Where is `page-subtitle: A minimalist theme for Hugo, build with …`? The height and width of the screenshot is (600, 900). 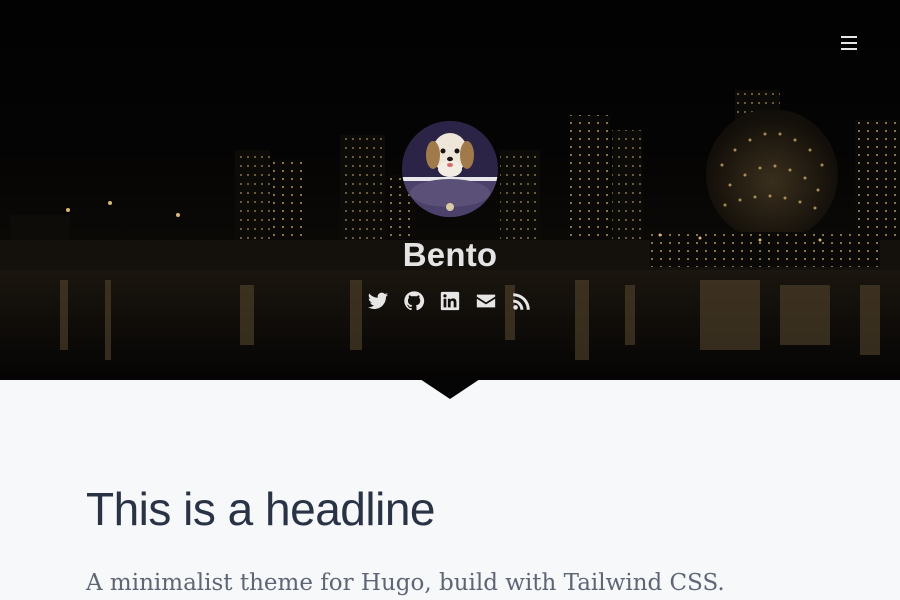
page-subtitle: A minimalist theme for Hugo, build with … is located at coordinates (405, 583).